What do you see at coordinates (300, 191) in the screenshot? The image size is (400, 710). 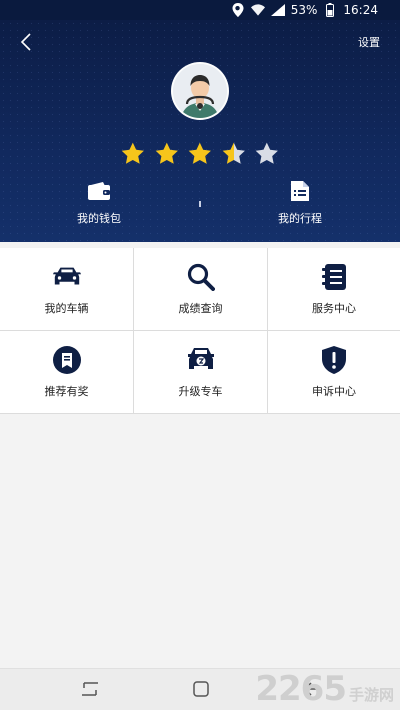 I see `trip-list-icon` at bounding box center [300, 191].